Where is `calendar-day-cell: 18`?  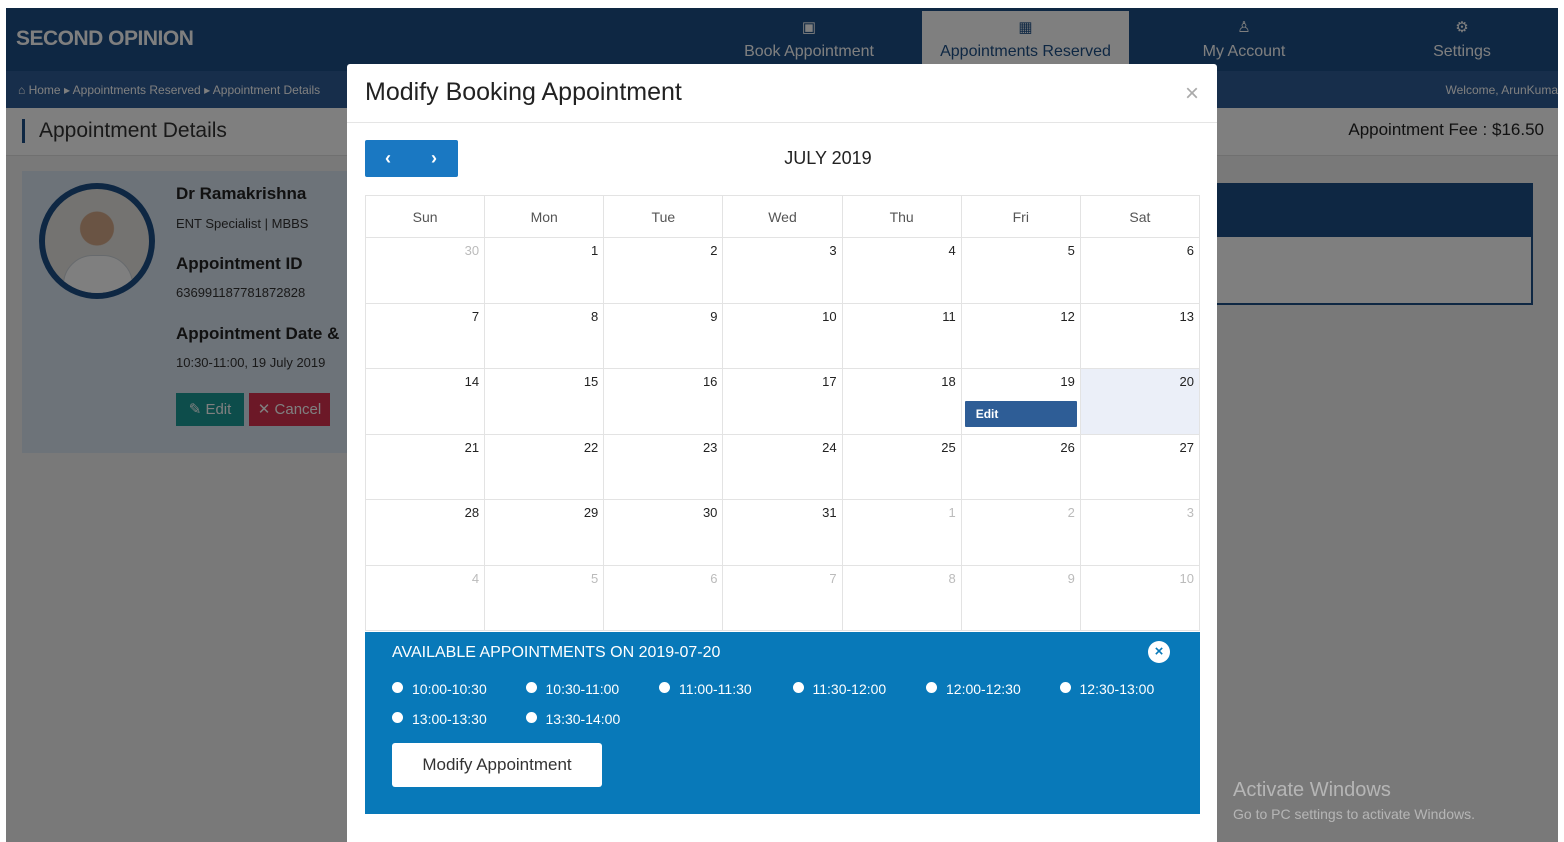
calendar-day-cell: 18 is located at coordinates (901, 401).